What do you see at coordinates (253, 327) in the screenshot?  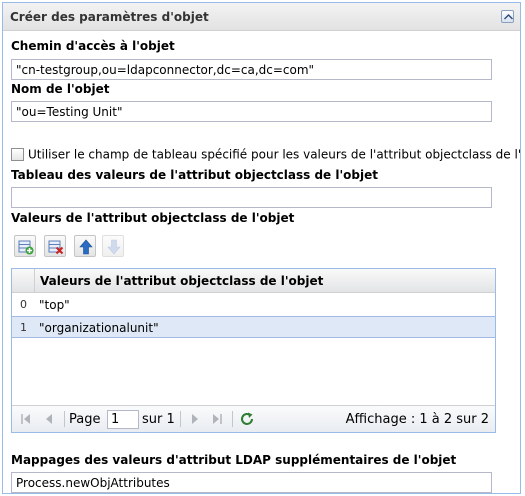 I see `table-row: 1 "organizationalunit"` at bounding box center [253, 327].